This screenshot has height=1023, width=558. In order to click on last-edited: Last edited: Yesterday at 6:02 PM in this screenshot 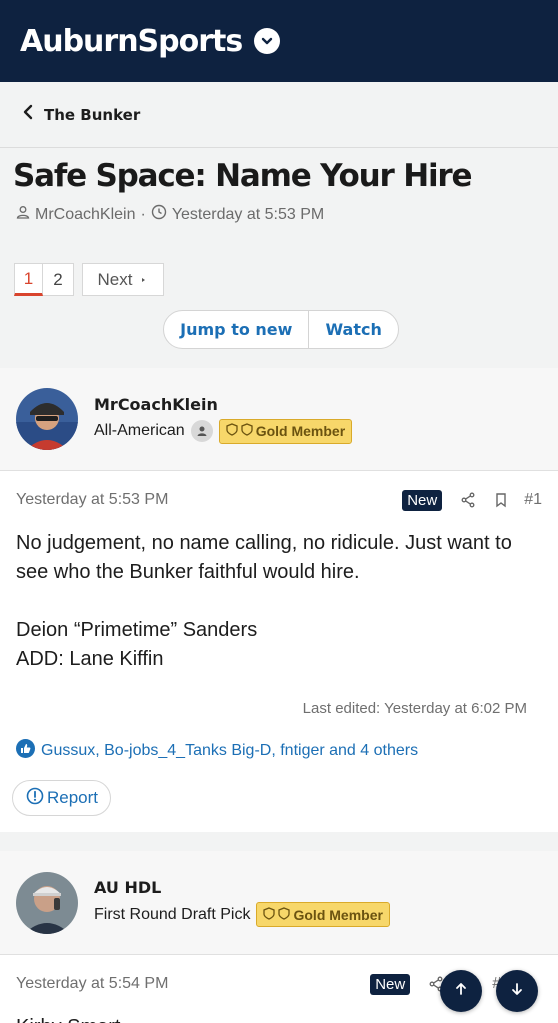, I will do `click(414, 708)`.